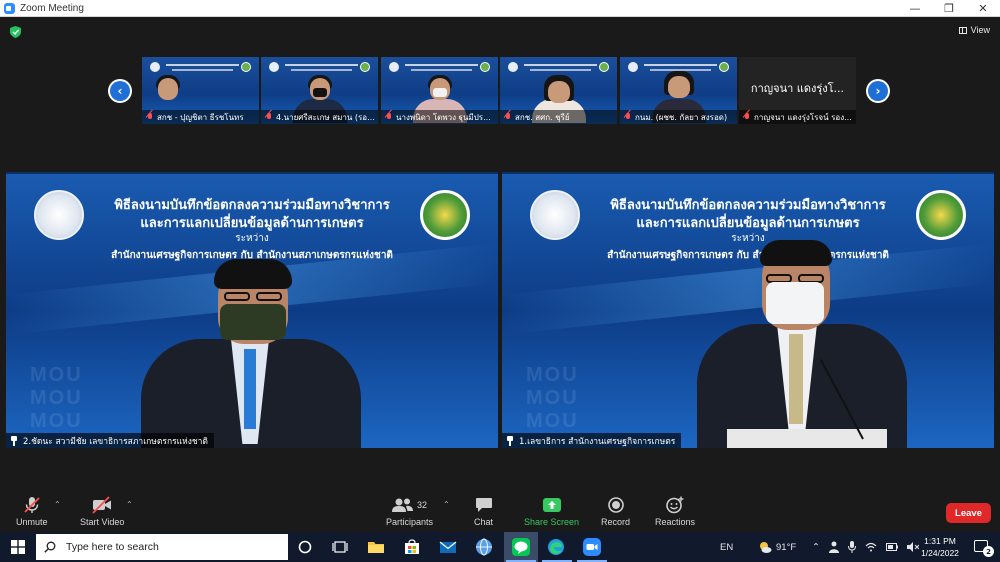  I want to click on globe-icon, so click(484, 547).